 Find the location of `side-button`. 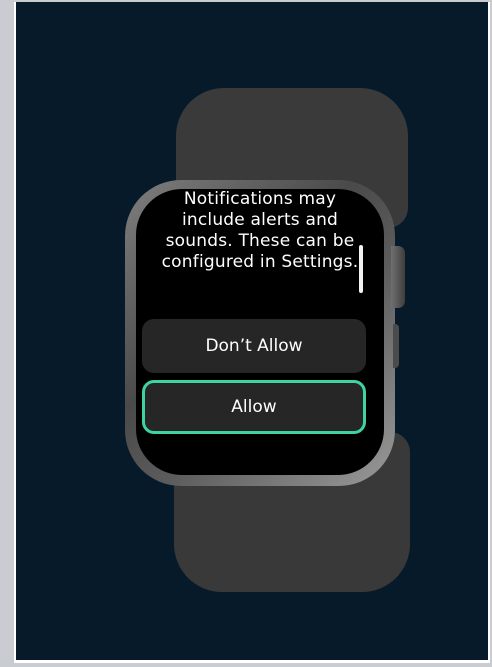

side-button is located at coordinates (396, 346).